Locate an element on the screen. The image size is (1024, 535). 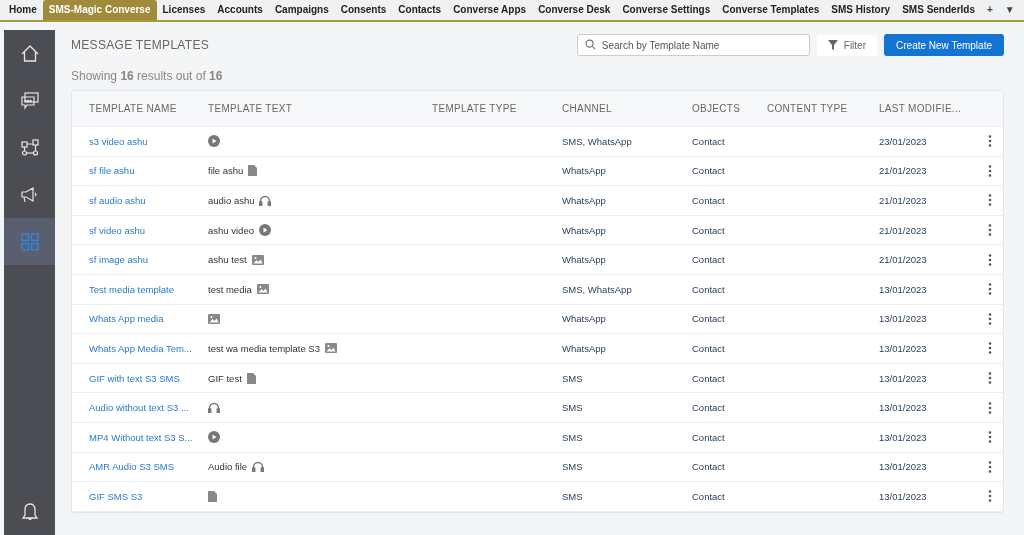
template-text: GIF test is located at coordinates (225, 378).